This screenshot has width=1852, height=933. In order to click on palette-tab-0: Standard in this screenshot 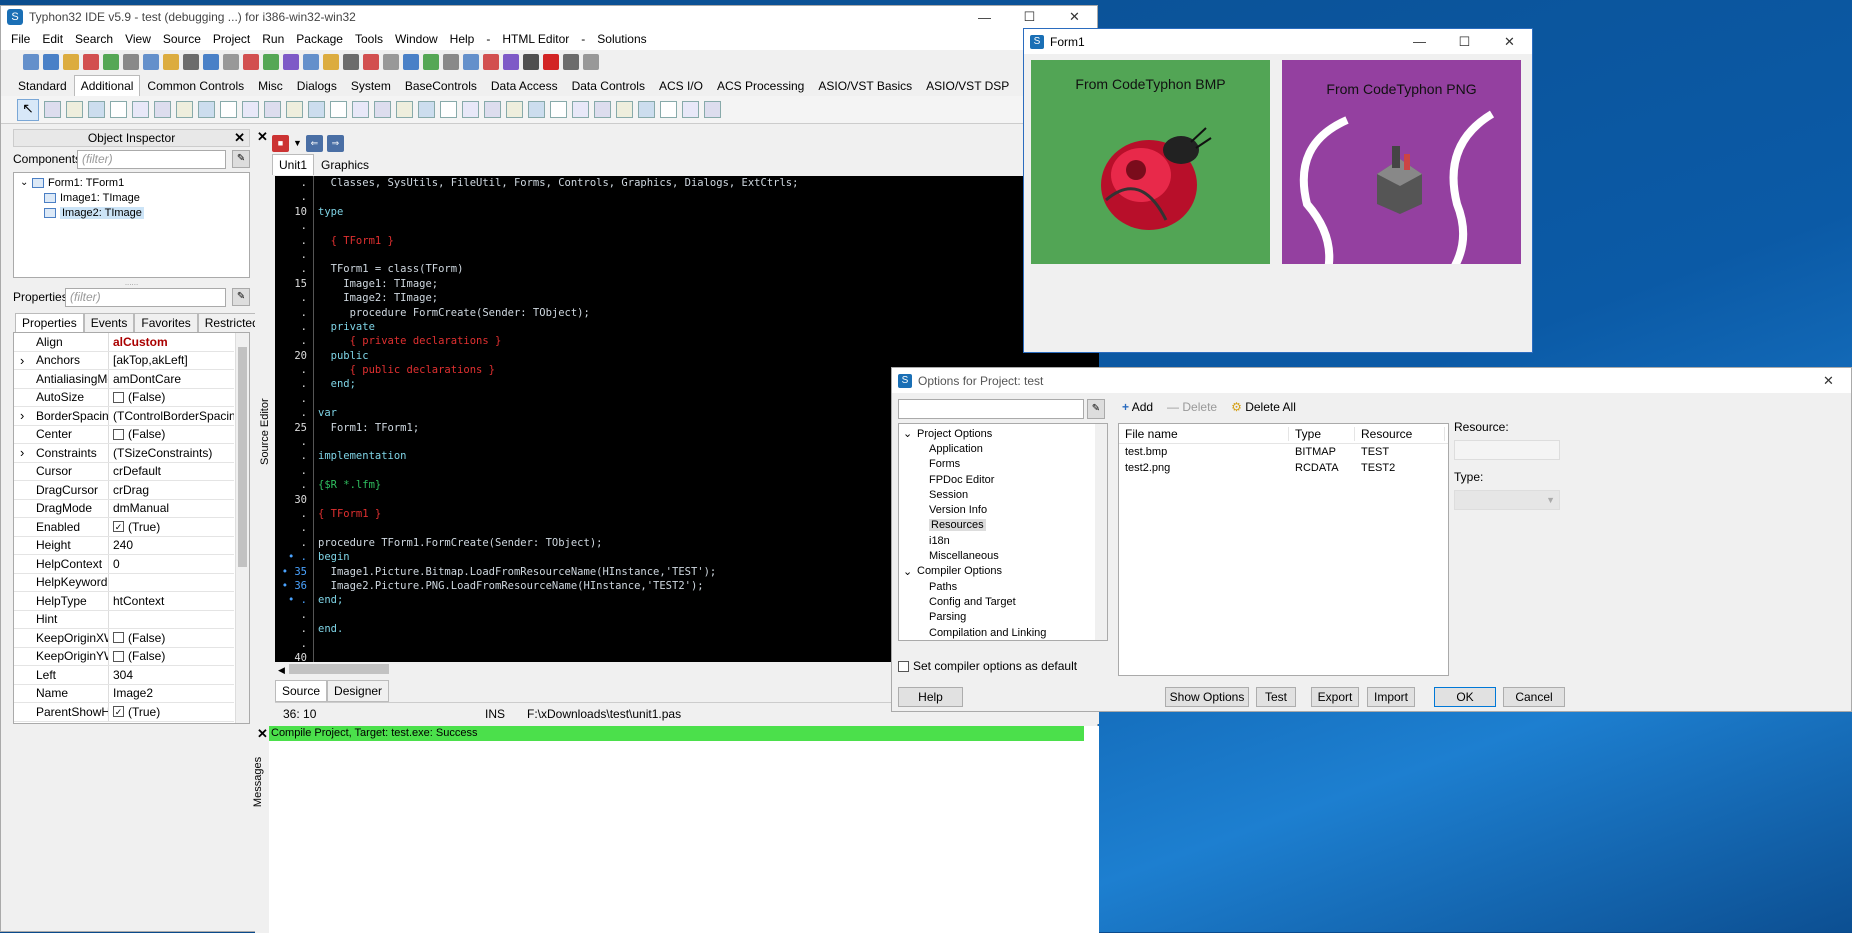, I will do `click(42, 85)`.